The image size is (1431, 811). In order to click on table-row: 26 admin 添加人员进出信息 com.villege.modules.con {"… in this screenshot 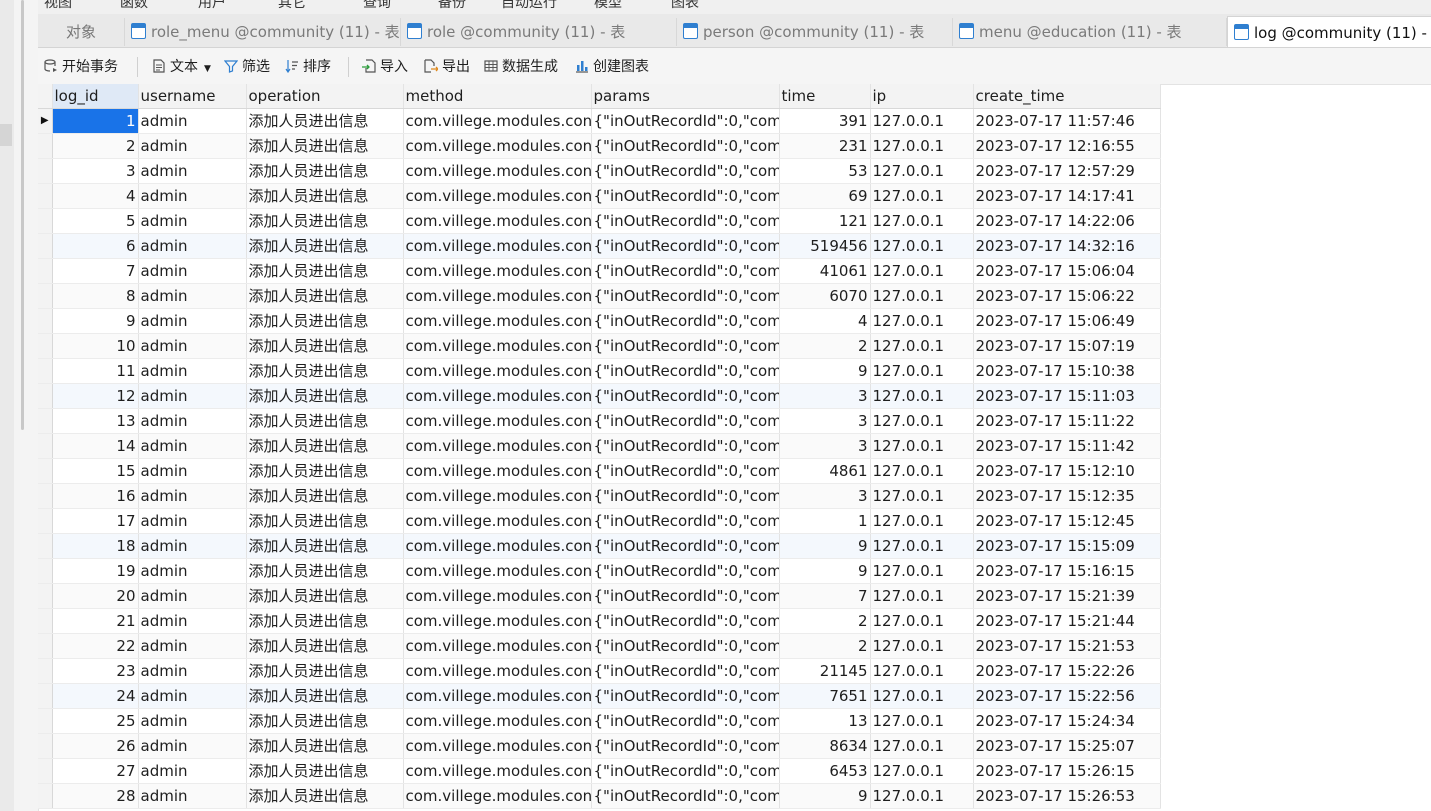, I will do `click(599, 746)`.